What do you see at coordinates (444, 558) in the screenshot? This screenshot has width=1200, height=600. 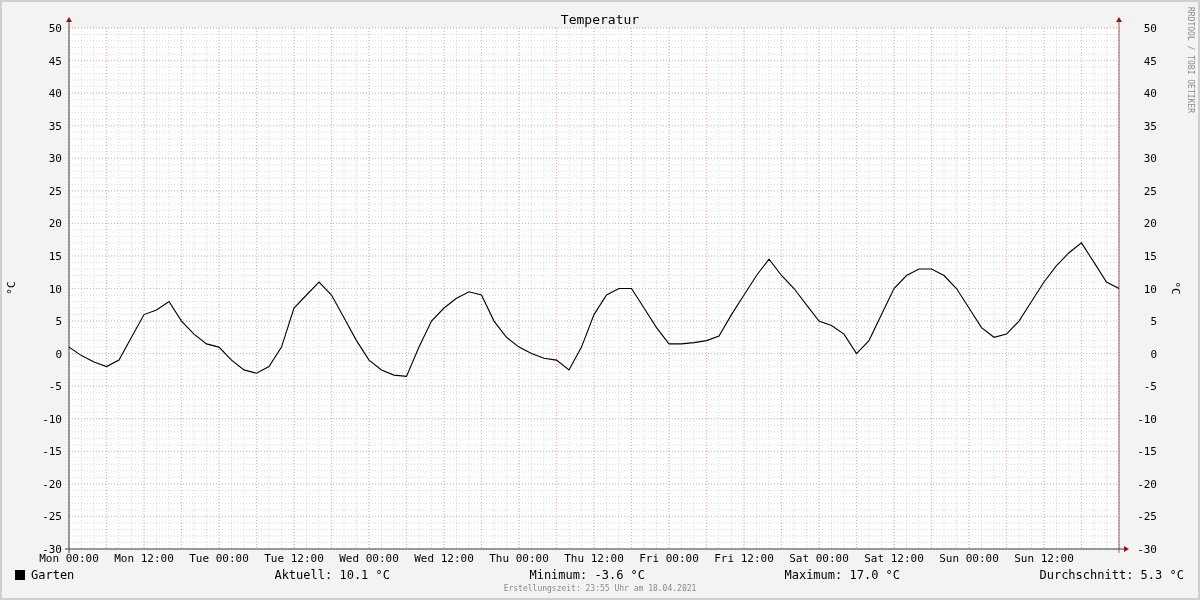 I see `x-tick-label: Wed 12:00` at bounding box center [444, 558].